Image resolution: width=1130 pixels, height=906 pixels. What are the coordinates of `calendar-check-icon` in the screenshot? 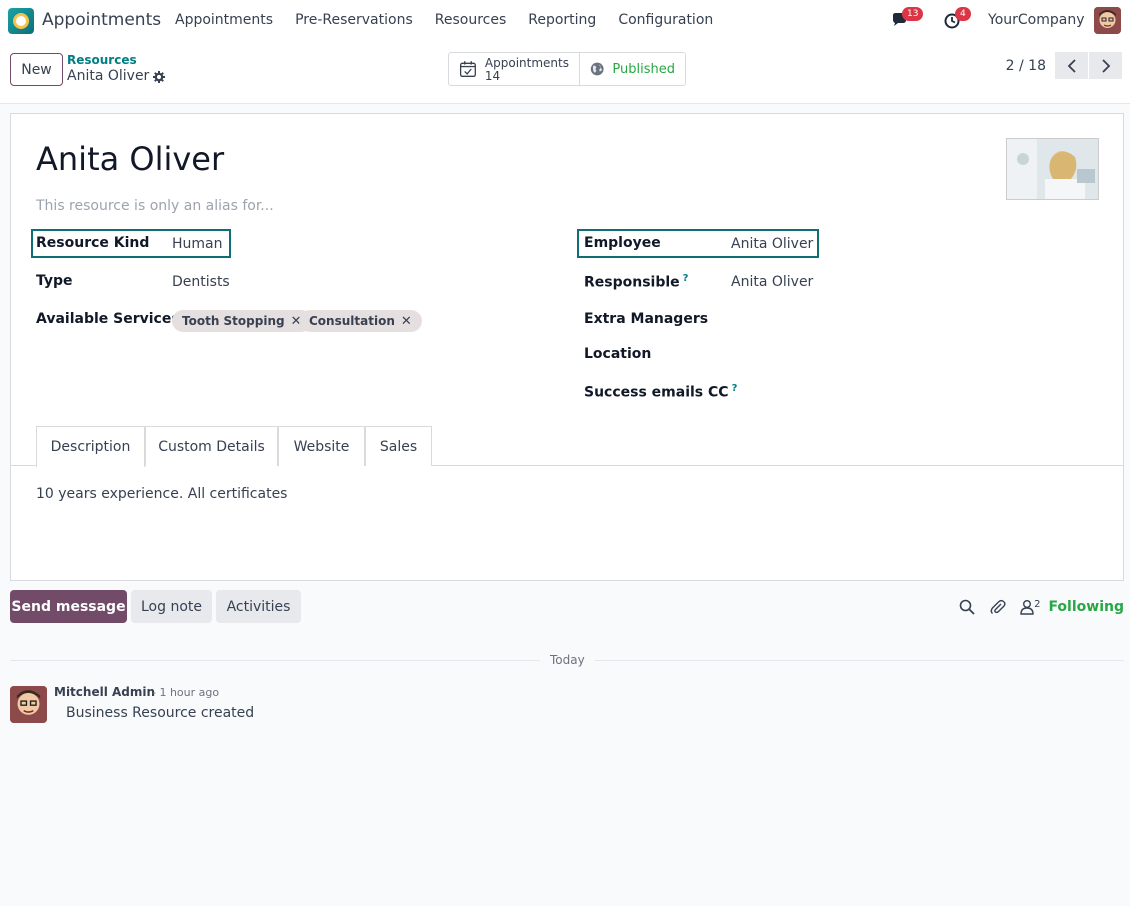 It's located at (467, 69).